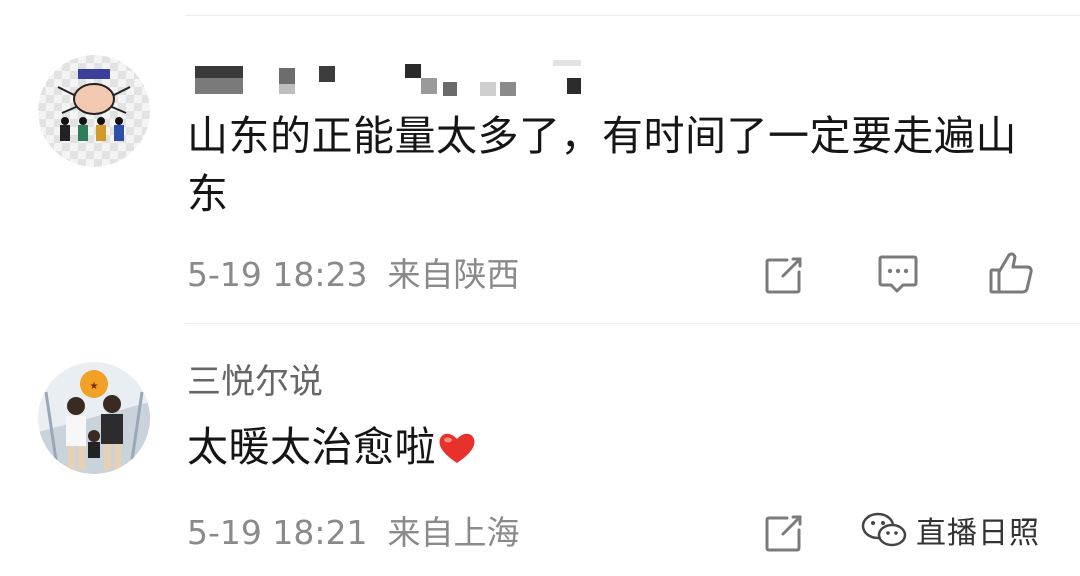 The width and height of the screenshot is (1080, 576). Describe the element at coordinates (255, 382) in the screenshot. I see `username: 三悦尔说` at that location.